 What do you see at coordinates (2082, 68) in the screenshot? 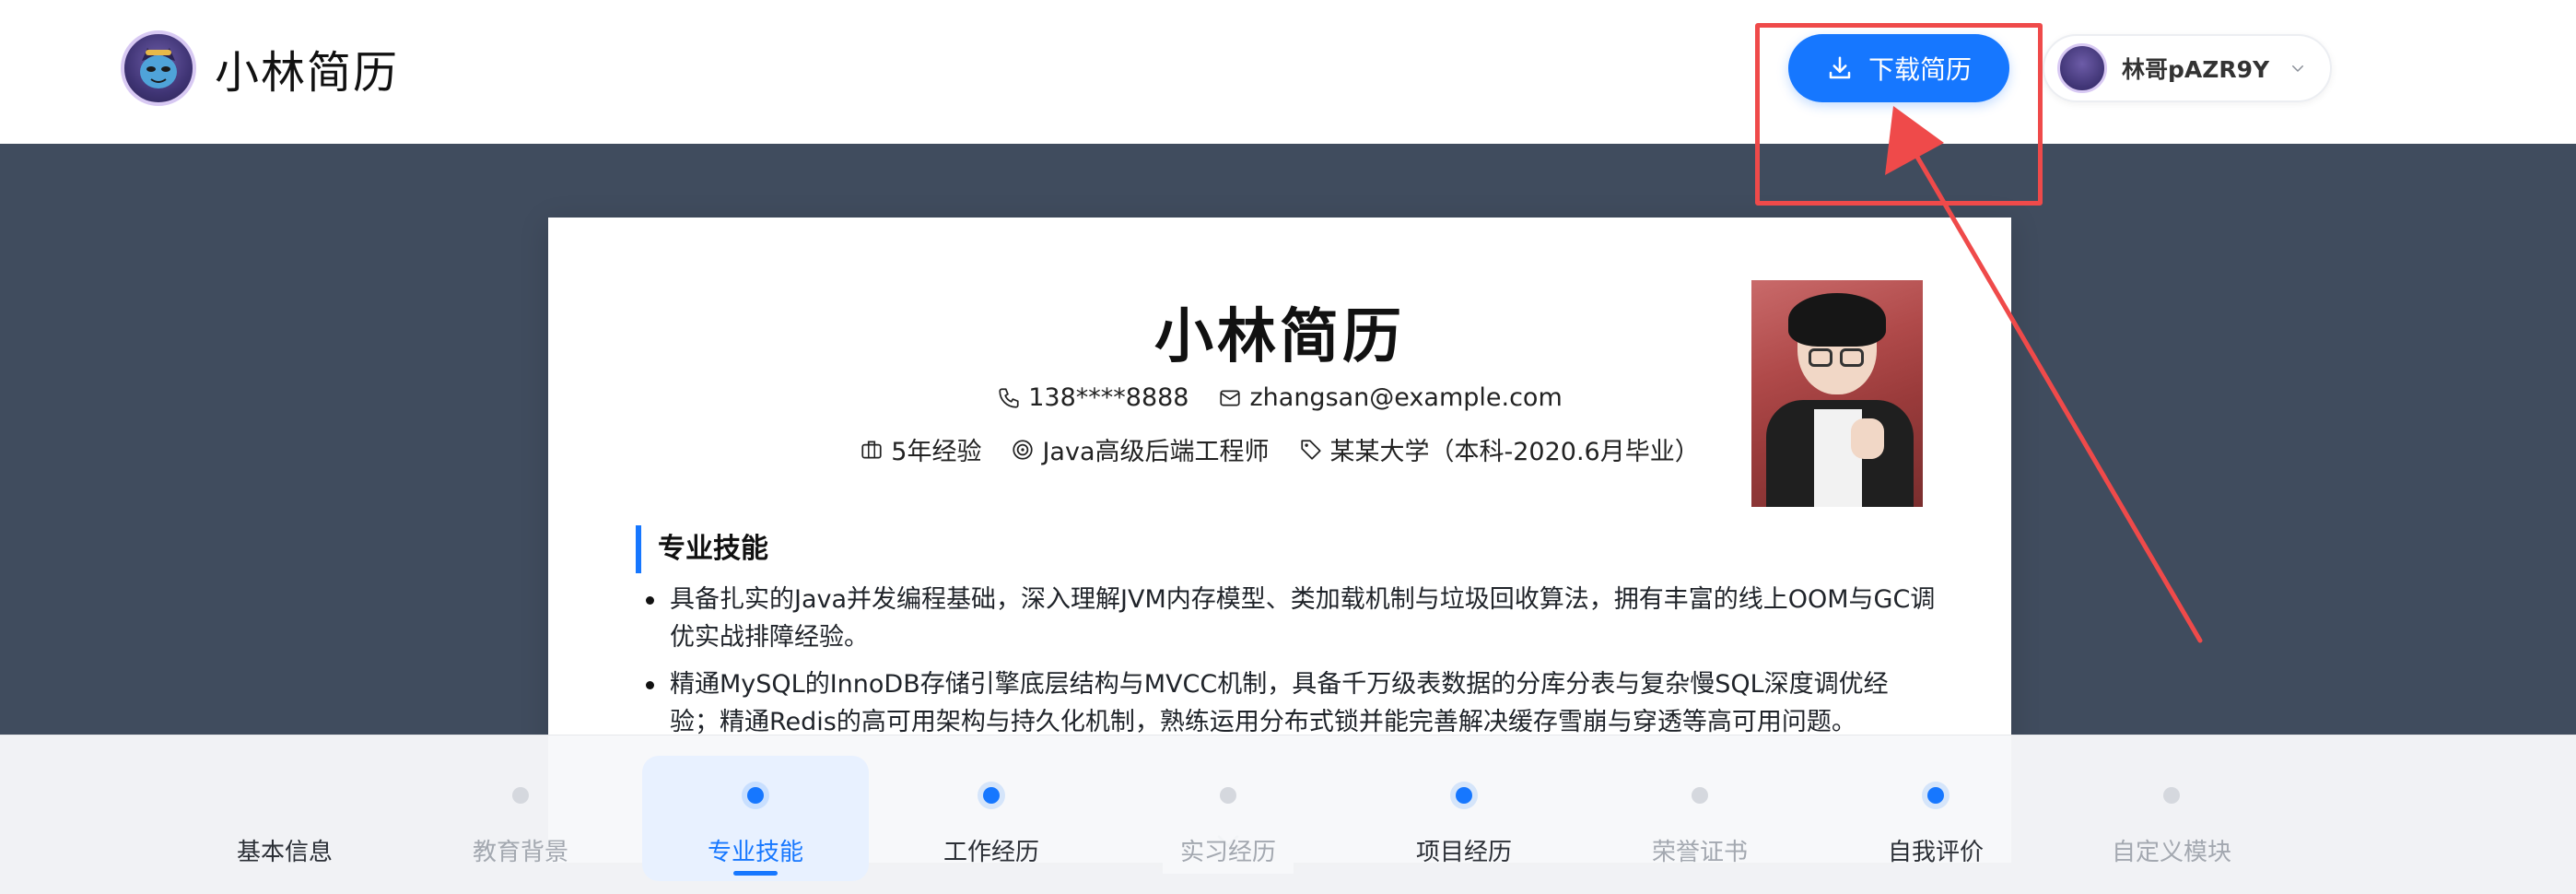
I see `avatar` at bounding box center [2082, 68].